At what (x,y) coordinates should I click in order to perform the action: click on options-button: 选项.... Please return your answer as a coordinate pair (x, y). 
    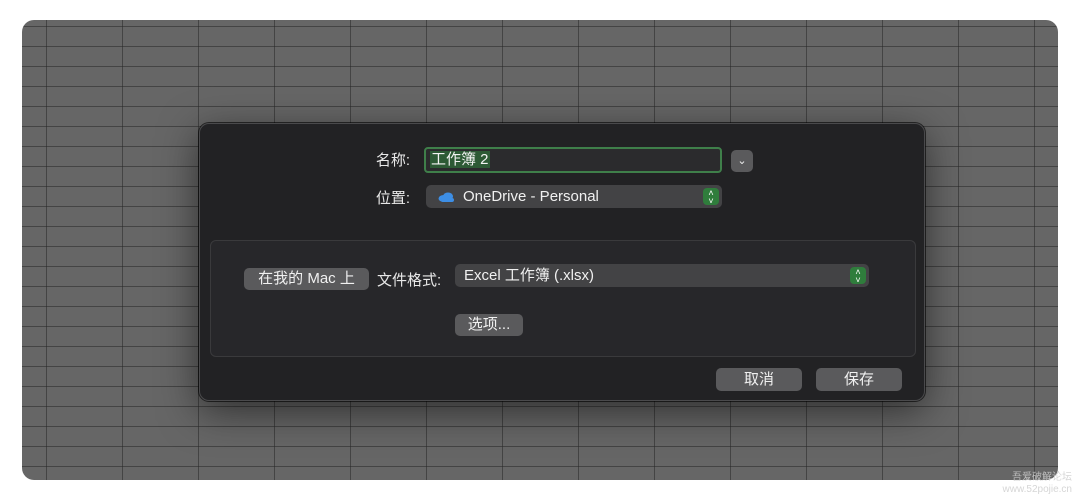
    Looking at the image, I should click on (489, 325).